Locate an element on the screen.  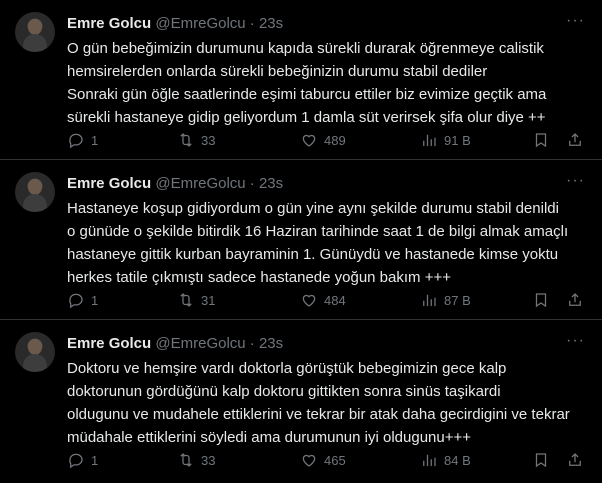
like-button: 465 is located at coordinates (323, 460).